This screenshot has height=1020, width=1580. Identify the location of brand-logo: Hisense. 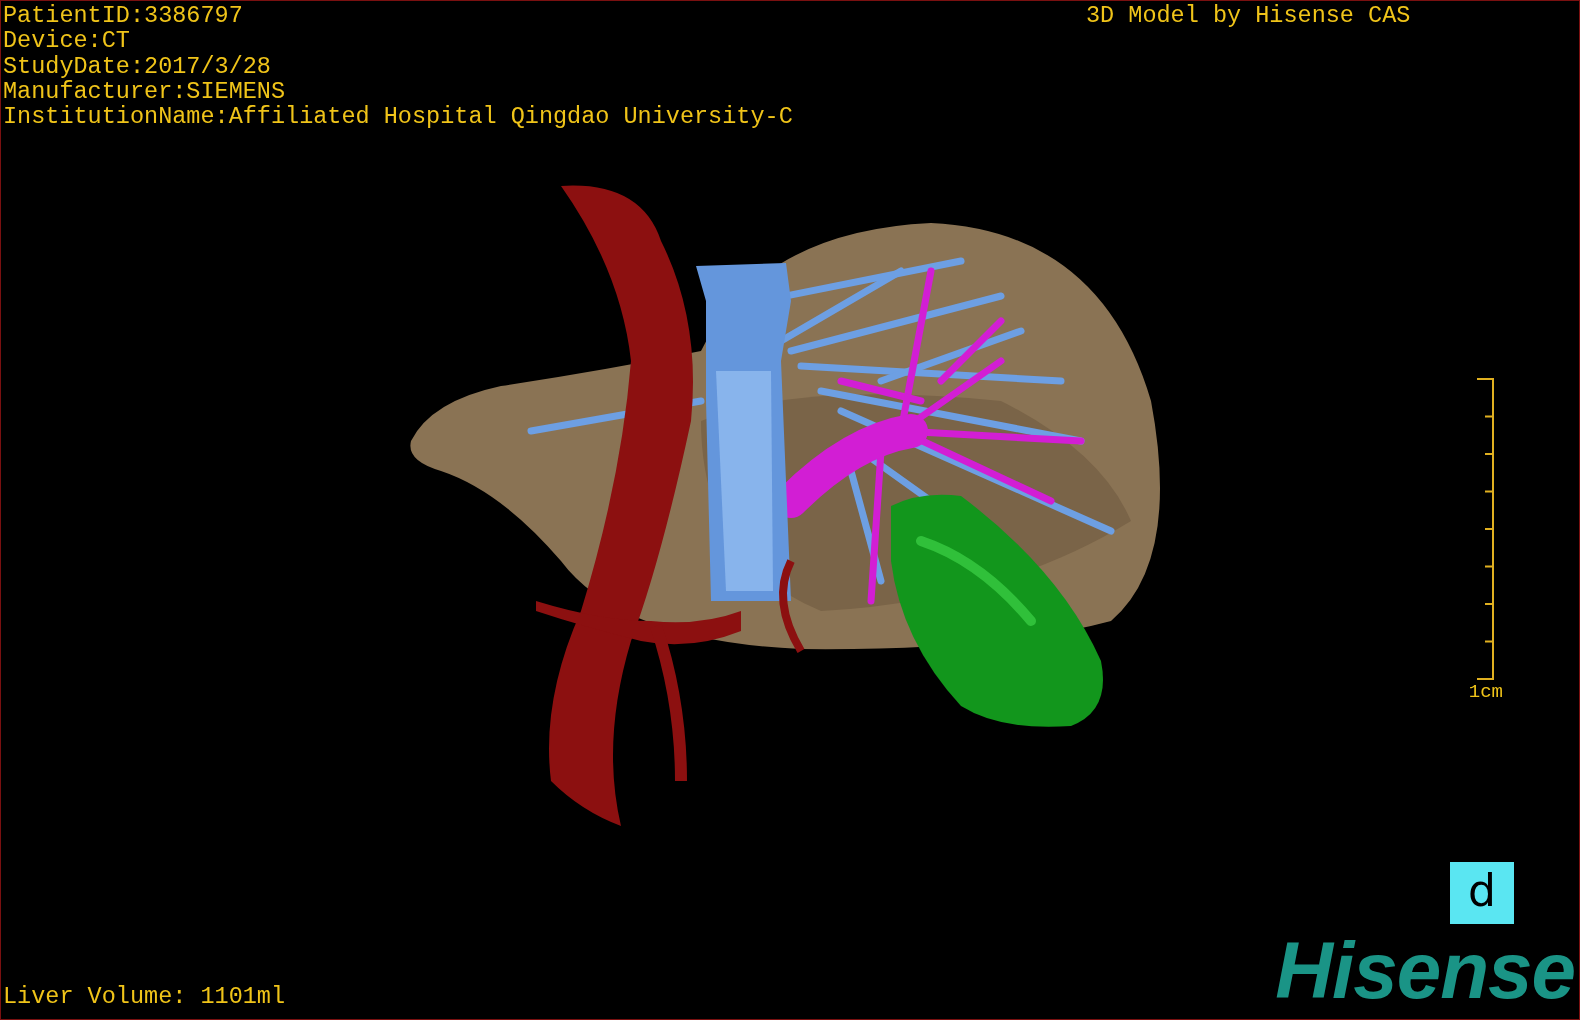
(1425, 971).